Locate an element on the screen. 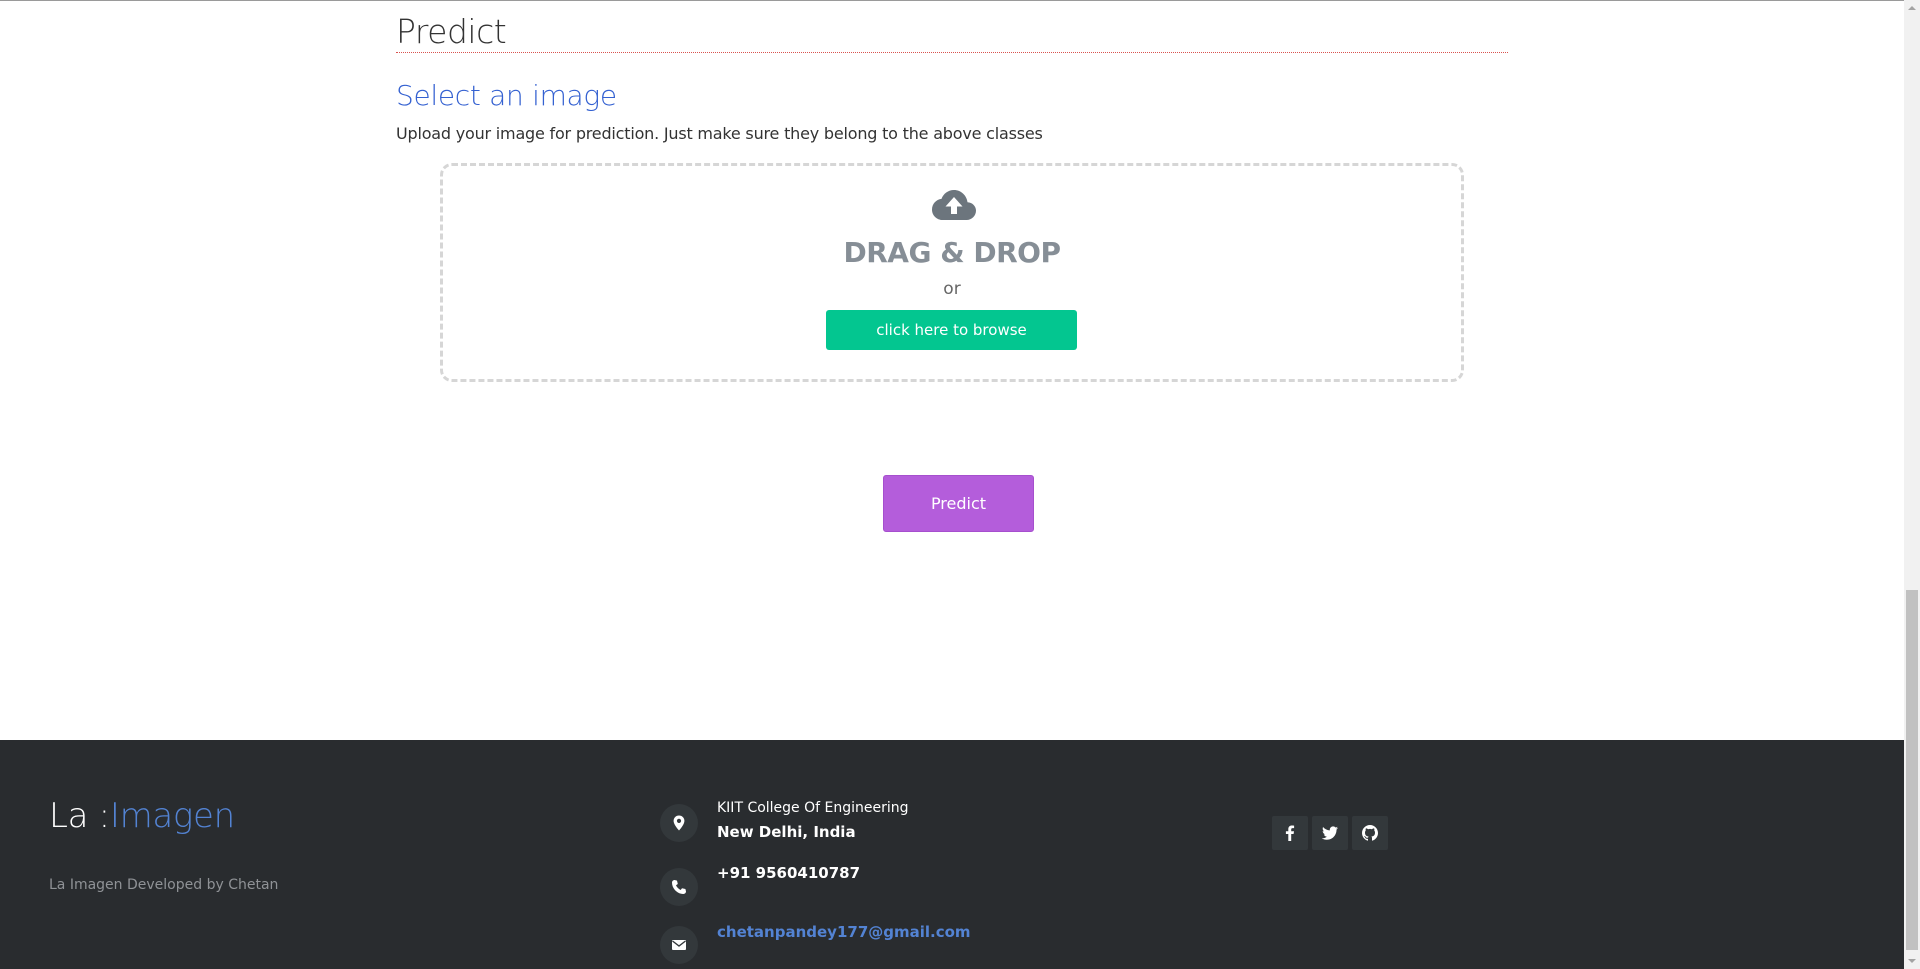  browse-button: click here to browse is located at coordinates (951, 330).